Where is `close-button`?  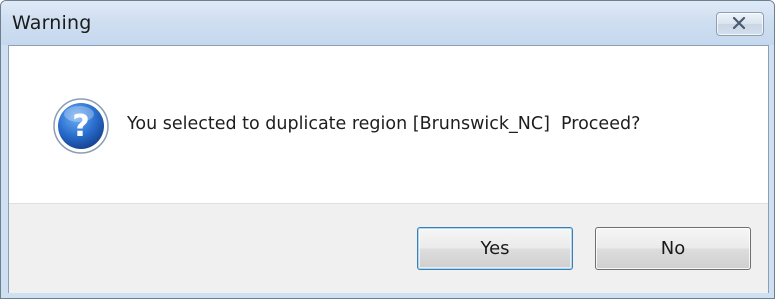
close-button is located at coordinates (740, 24).